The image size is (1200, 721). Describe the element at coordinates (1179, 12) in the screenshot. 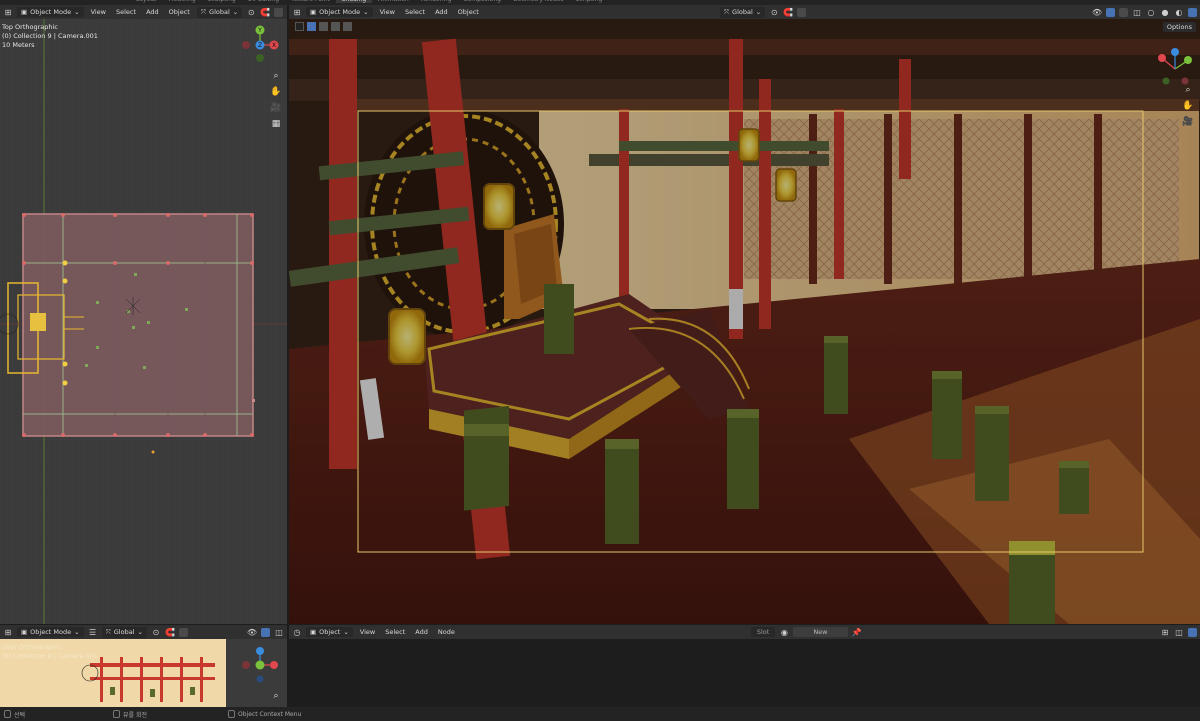

I see `material-shading-icon: ◐` at that location.